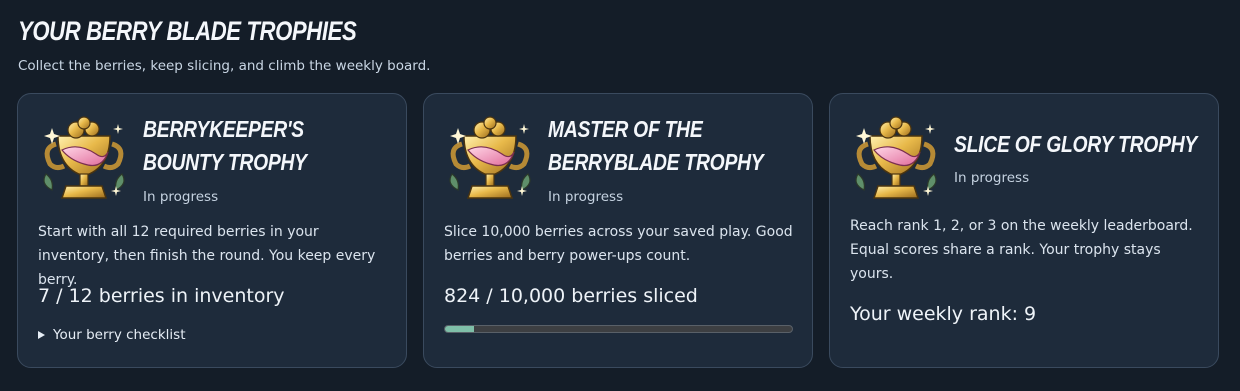 This screenshot has height=391, width=1240. Describe the element at coordinates (490, 160) in the screenshot. I see `master-trophy-icon` at that location.